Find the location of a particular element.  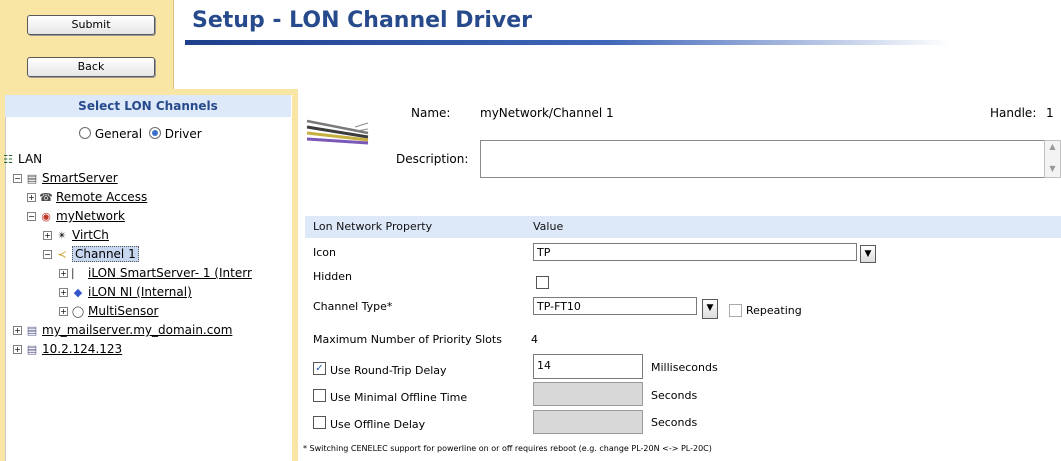

od-label: Use Offline Delay is located at coordinates (378, 424).